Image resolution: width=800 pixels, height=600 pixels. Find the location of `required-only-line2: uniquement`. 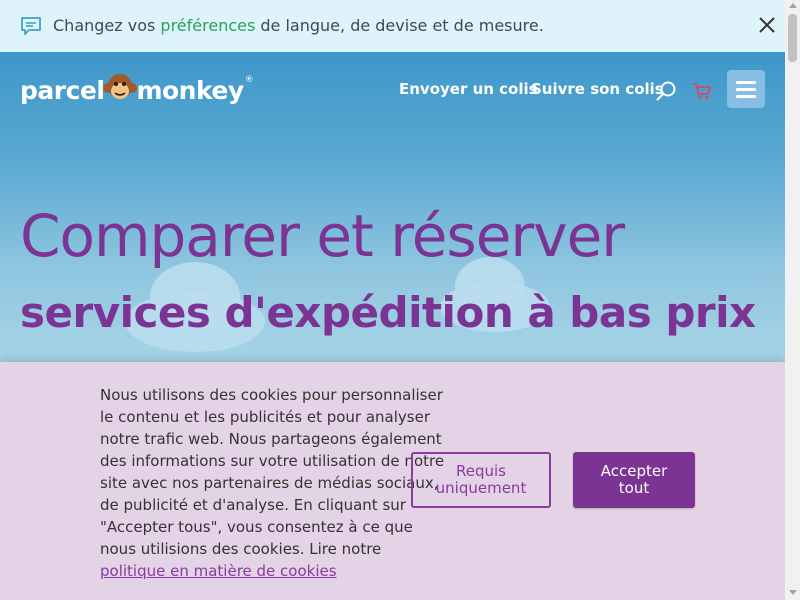

required-only-line2: uniquement is located at coordinates (481, 488).